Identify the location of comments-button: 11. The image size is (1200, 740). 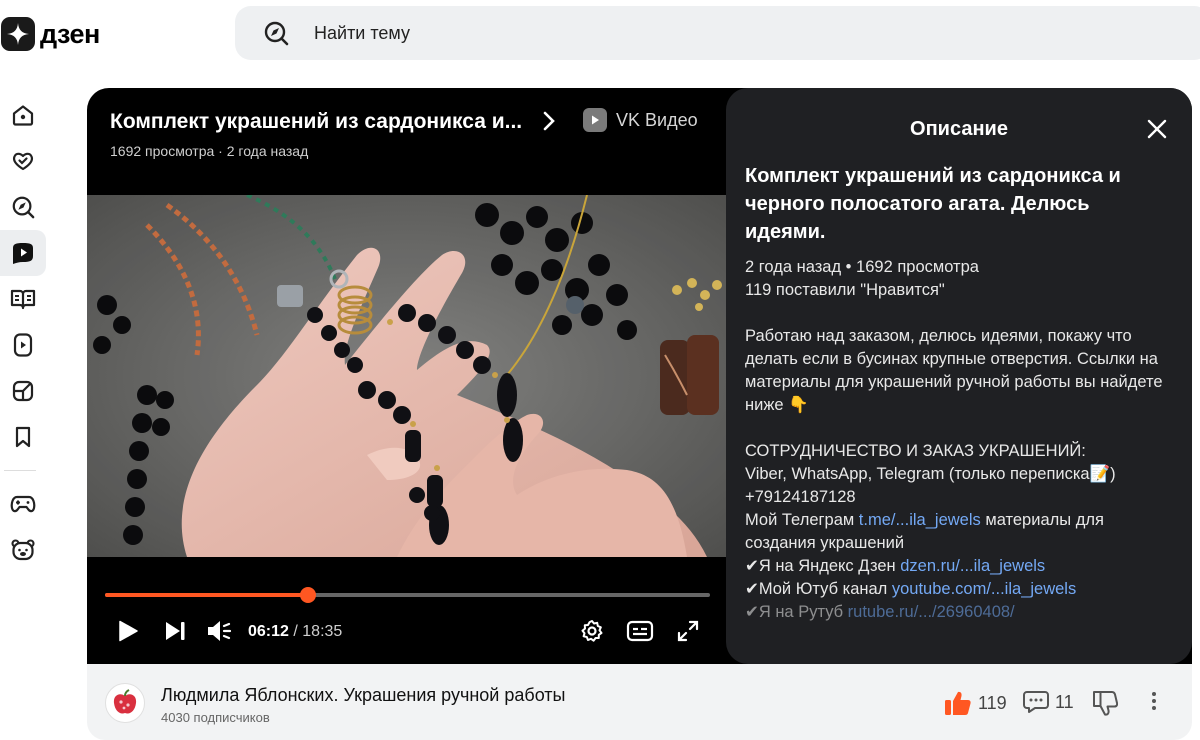
(1048, 702).